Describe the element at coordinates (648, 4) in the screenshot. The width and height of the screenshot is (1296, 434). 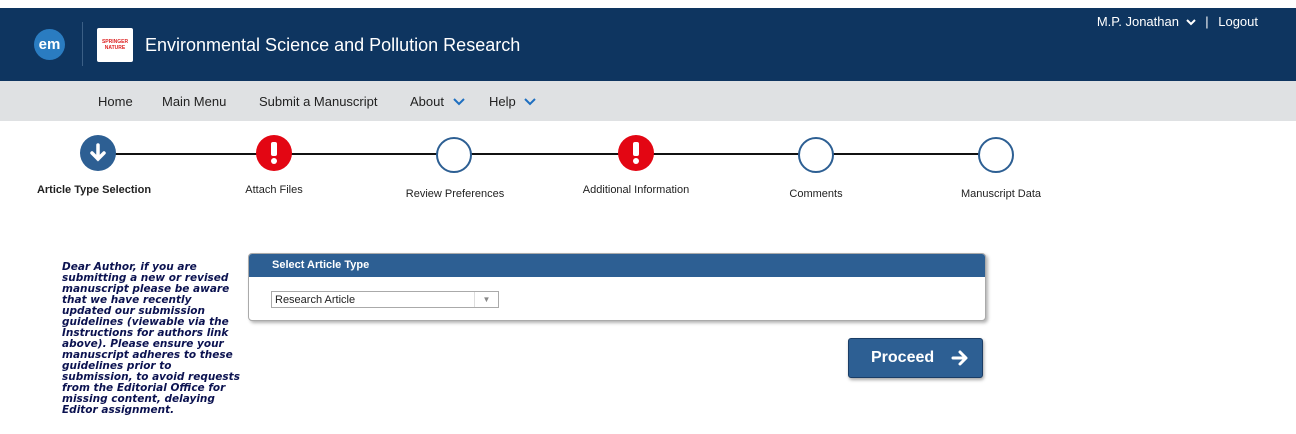
I see `header-top-strip` at that location.